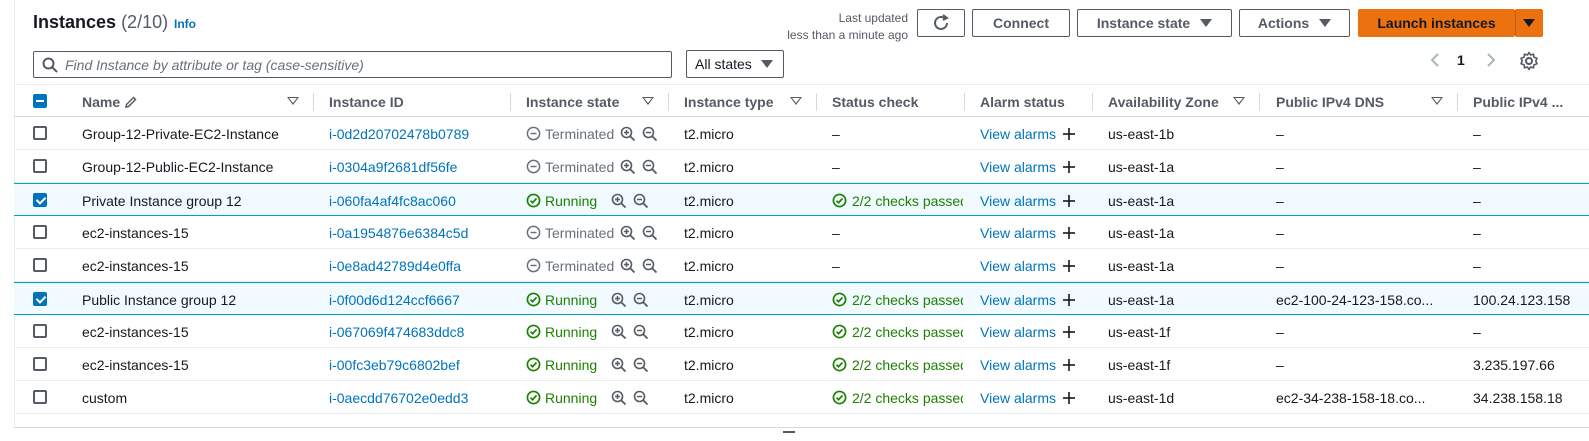  What do you see at coordinates (728, 101) in the screenshot?
I see `column-instance-type: Instance type` at bounding box center [728, 101].